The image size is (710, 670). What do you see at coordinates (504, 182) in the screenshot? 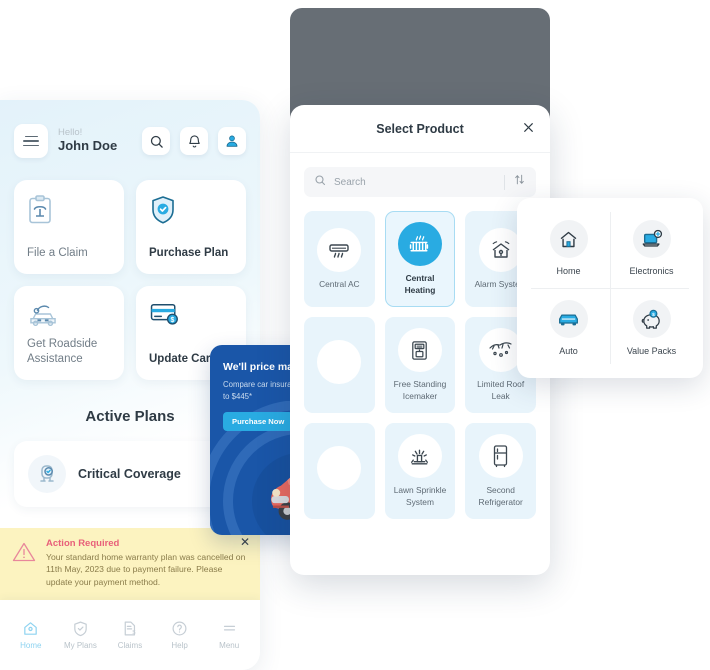
I see `divider` at bounding box center [504, 182].